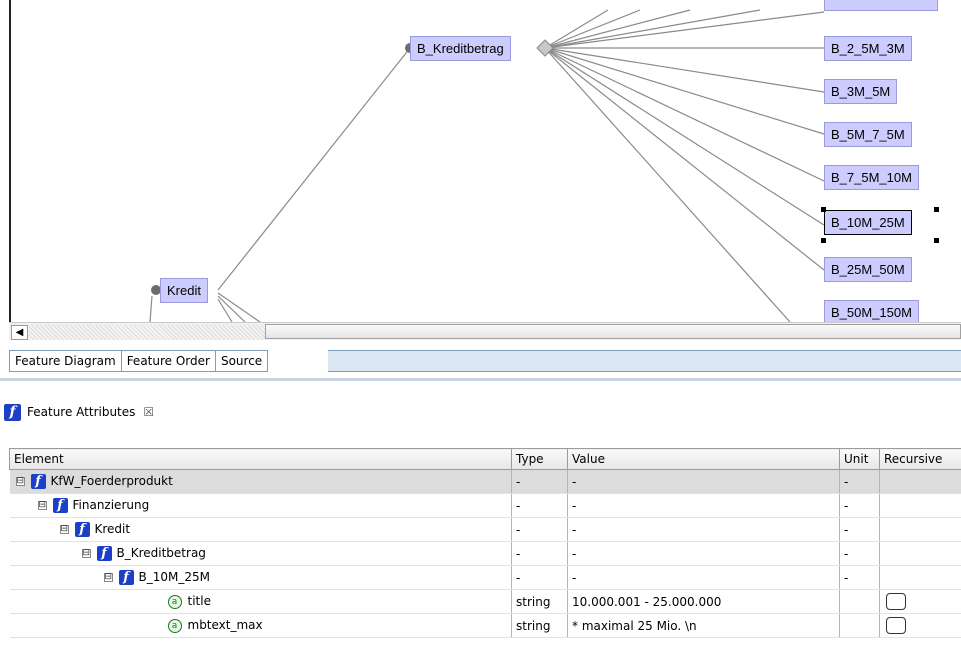 The image size is (961, 655). What do you see at coordinates (260, 529) in the screenshot?
I see `element-cell: ⊟ f Kredit` at bounding box center [260, 529].